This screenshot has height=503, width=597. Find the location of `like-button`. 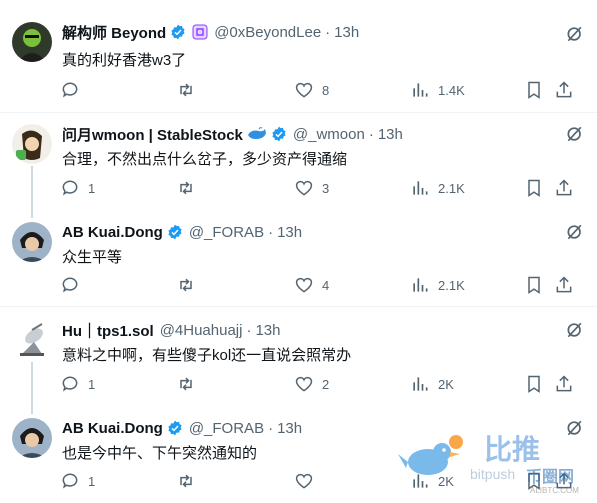

like-button is located at coordinates (308, 481).